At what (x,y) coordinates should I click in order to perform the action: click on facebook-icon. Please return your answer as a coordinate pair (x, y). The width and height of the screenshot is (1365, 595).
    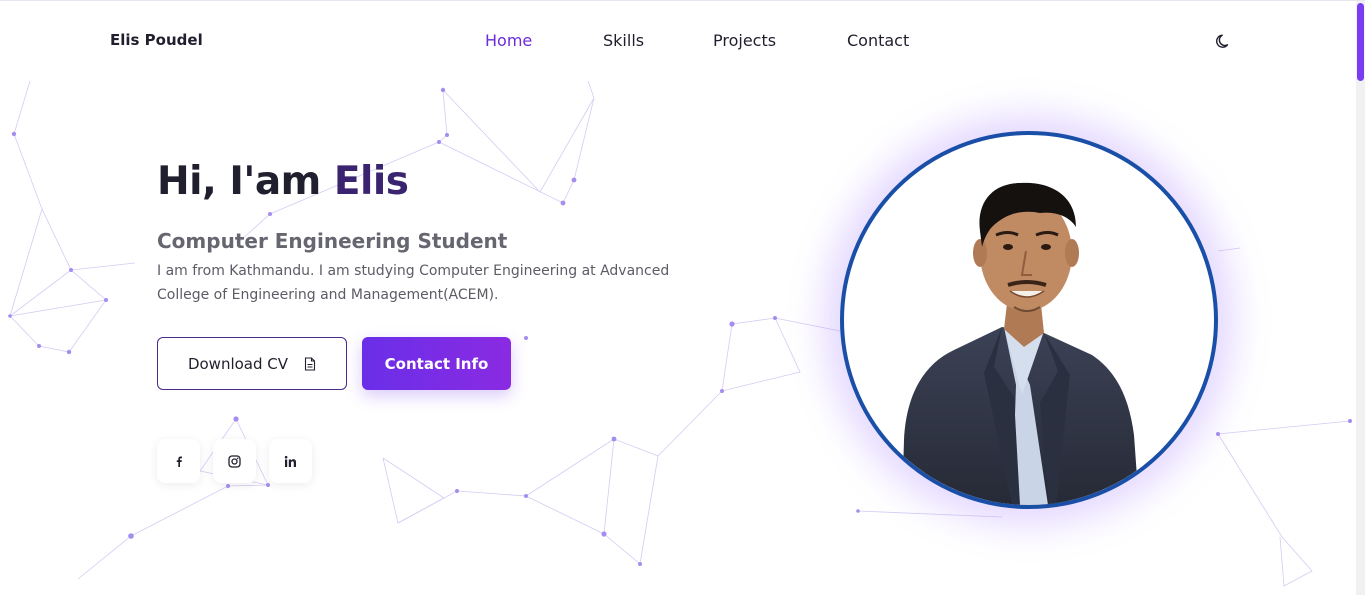
    Looking at the image, I should click on (179, 461).